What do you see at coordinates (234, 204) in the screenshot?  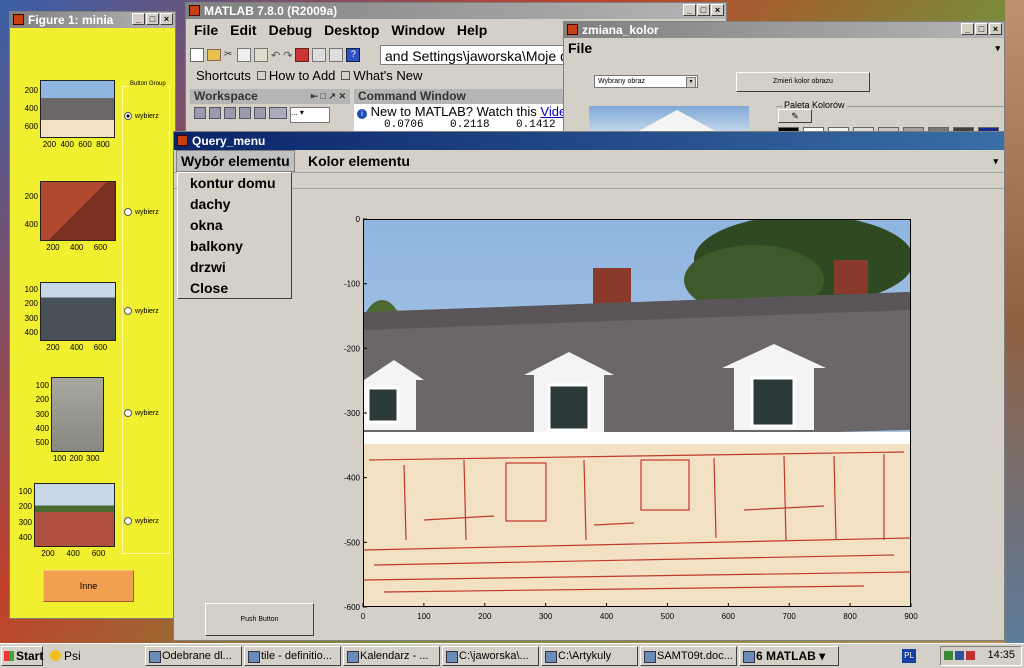 I see `dropdown-item-dachy: dachy` at bounding box center [234, 204].